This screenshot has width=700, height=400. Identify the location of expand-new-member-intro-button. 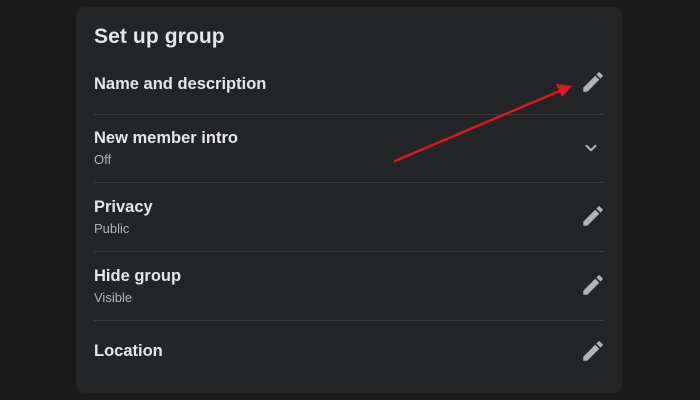
(591, 148).